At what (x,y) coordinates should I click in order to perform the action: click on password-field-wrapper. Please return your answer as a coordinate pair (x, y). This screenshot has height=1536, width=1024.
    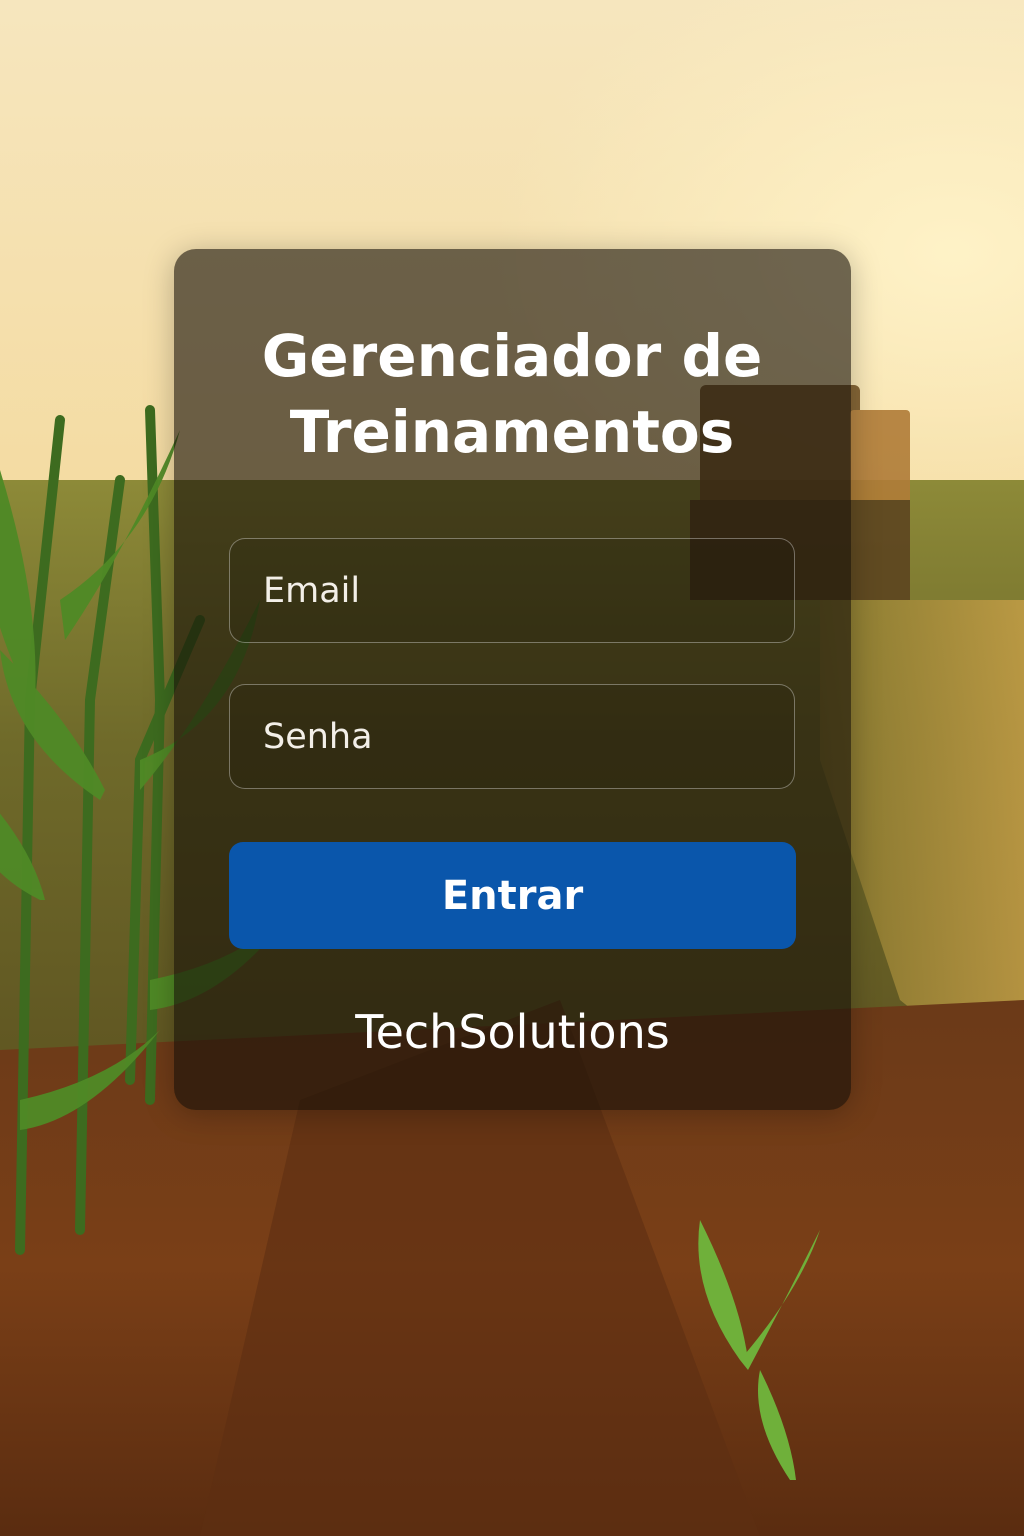
    Looking at the image, I should click on (512, 736).